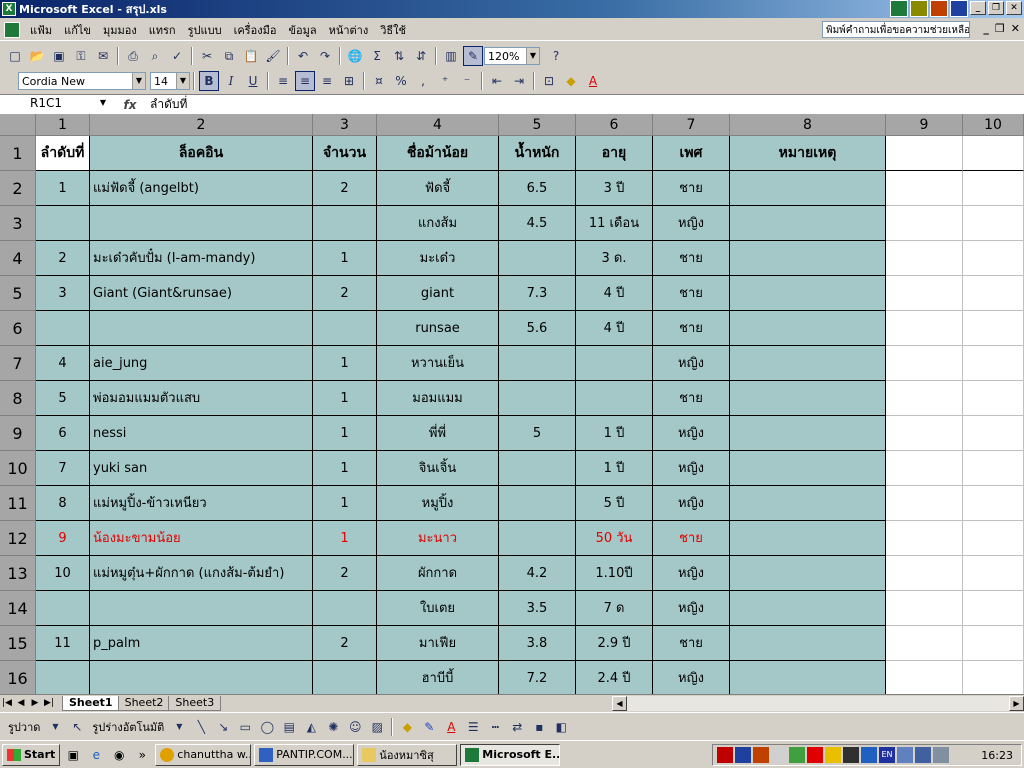 The height and width of the screenshot is (768, 1024). What do you see at coordinates (18, 677) in the screenshot?
I see `row-header: 16` at bounding box center [18, 677].